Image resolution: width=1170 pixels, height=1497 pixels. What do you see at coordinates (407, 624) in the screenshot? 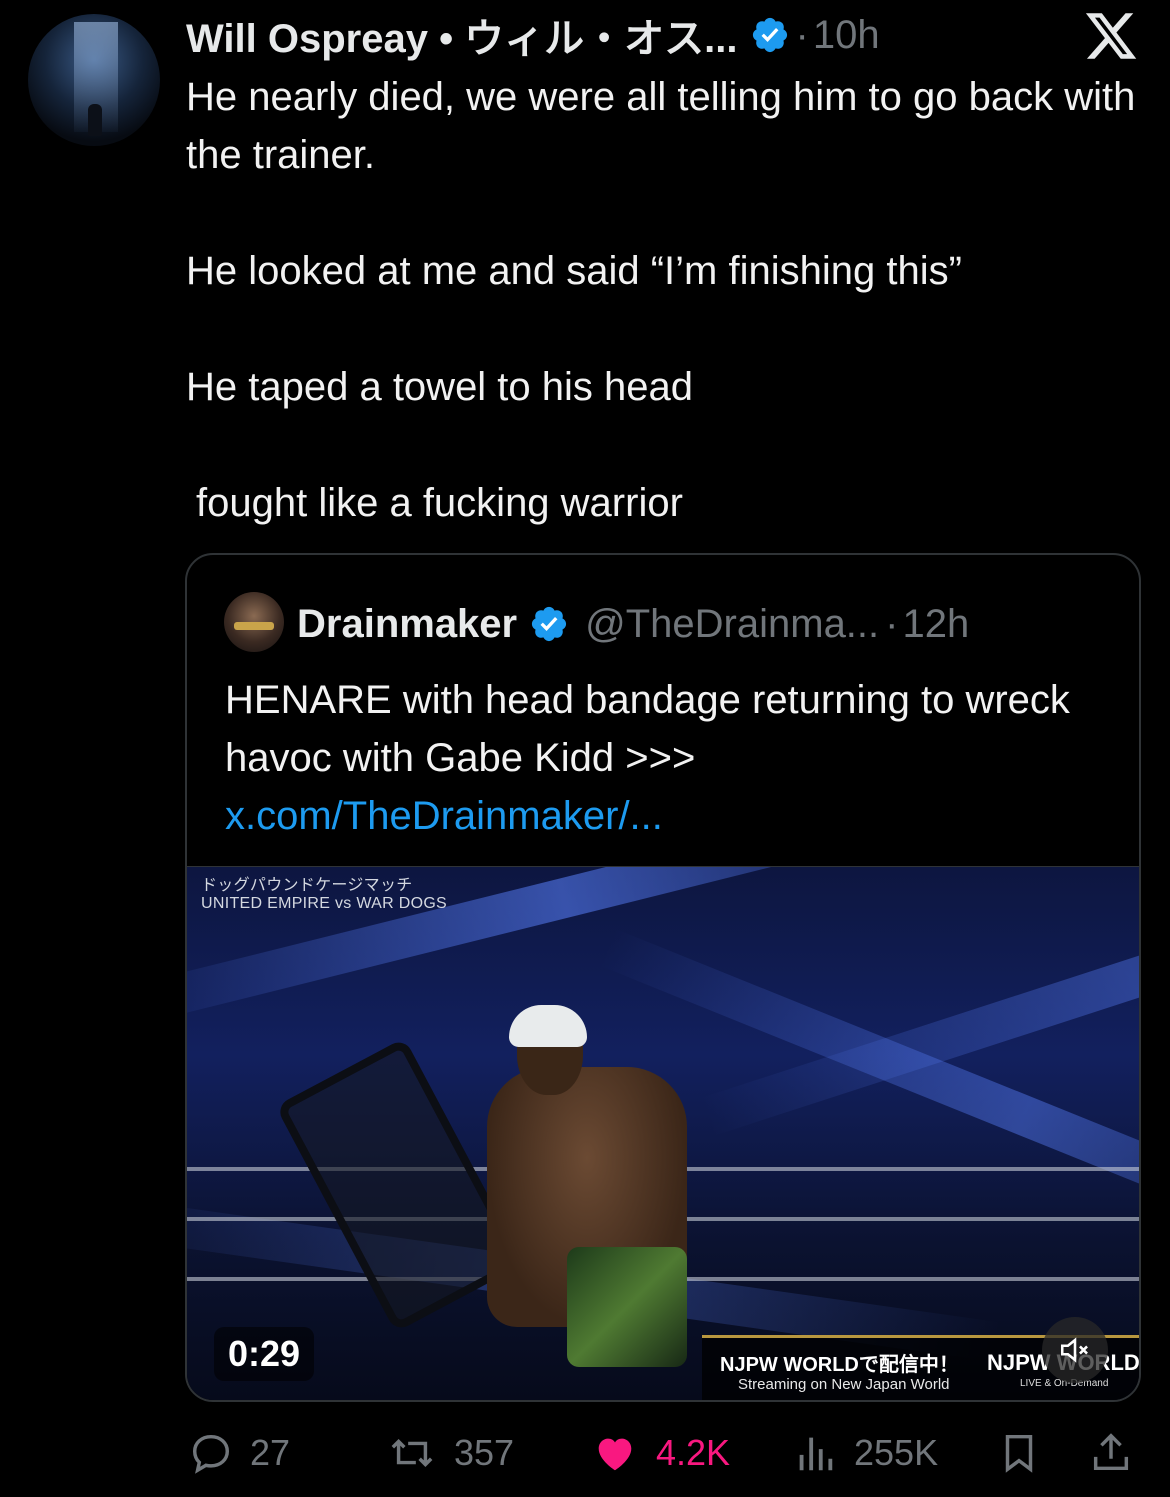
I see `quote-author-name: Drainmaker` at bounding box center [407, 624].